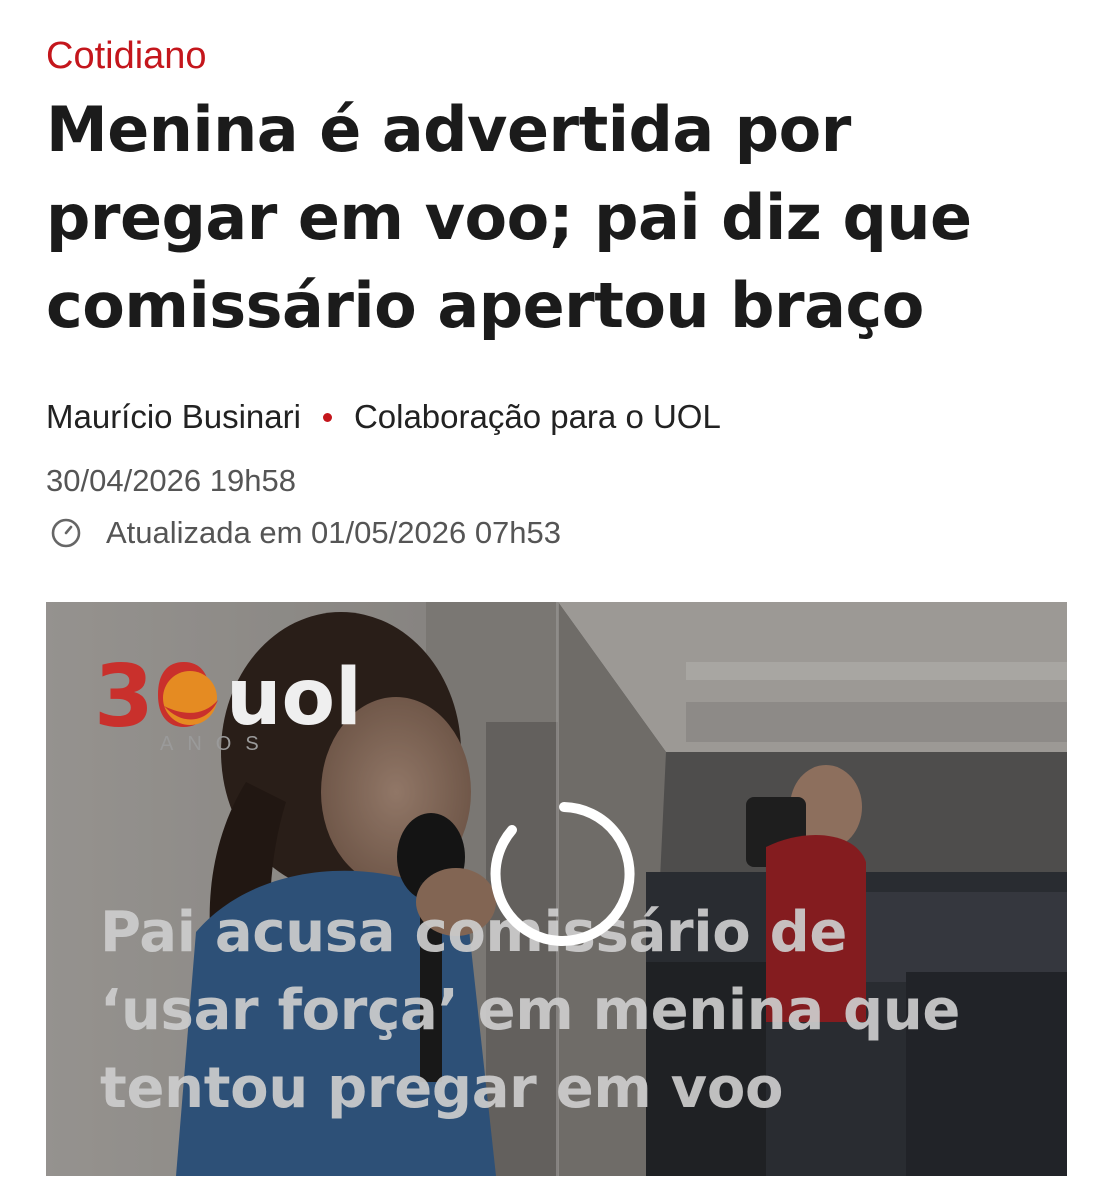 This screenshot has height=1200, width=1112. What do you see at coordinates (442, 1088) in the screenshot?
I see `overlay-line: tentou pregar em voo` at bounding box center [442, 1088].